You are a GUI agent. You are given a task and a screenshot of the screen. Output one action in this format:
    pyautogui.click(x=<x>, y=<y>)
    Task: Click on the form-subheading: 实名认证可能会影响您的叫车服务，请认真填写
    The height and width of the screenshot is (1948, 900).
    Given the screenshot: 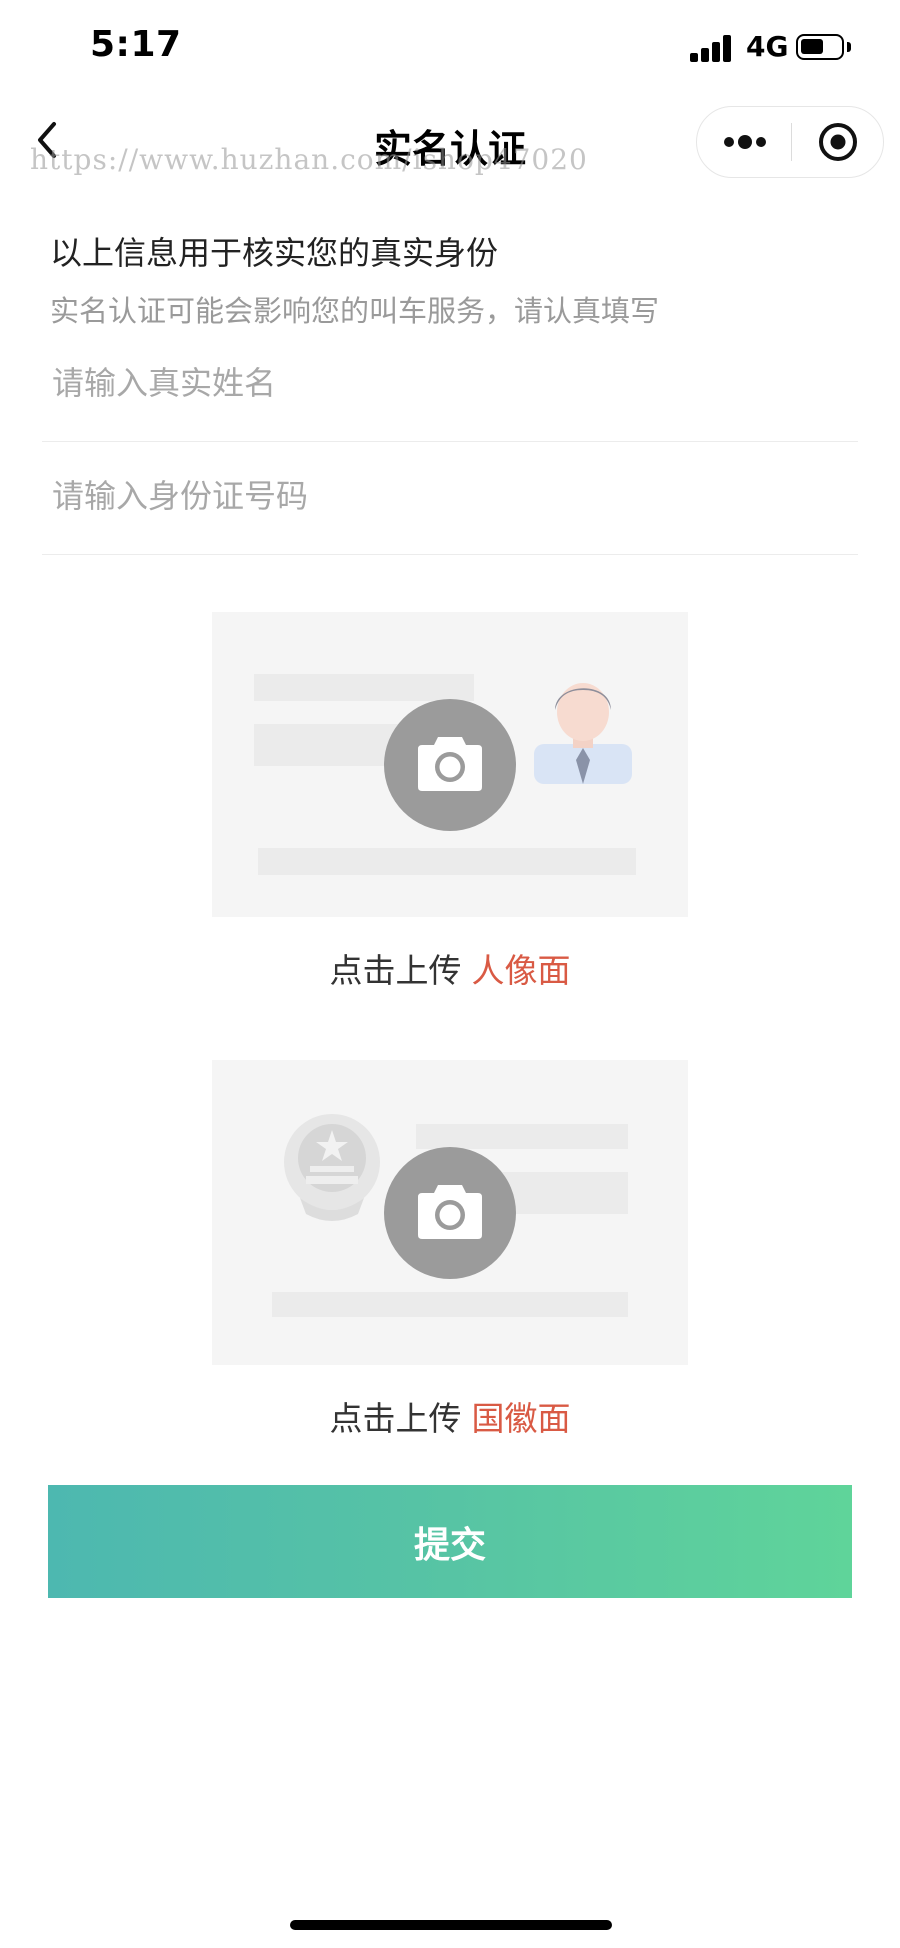 What is the action you would take?
    pyautogui.click(x=355, y=311)
    